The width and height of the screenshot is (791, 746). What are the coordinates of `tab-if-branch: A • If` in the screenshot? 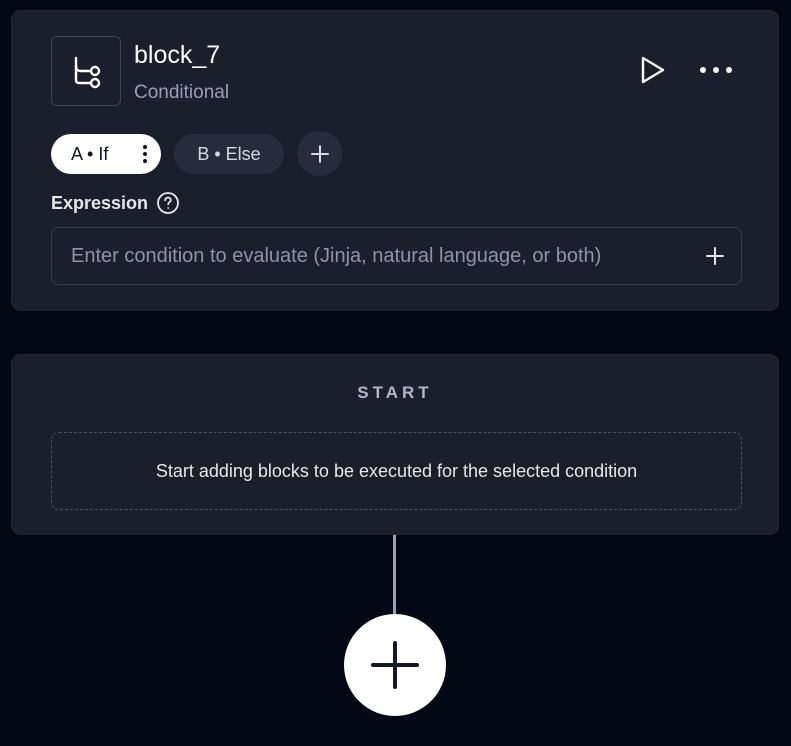 It's located at (106, 154).